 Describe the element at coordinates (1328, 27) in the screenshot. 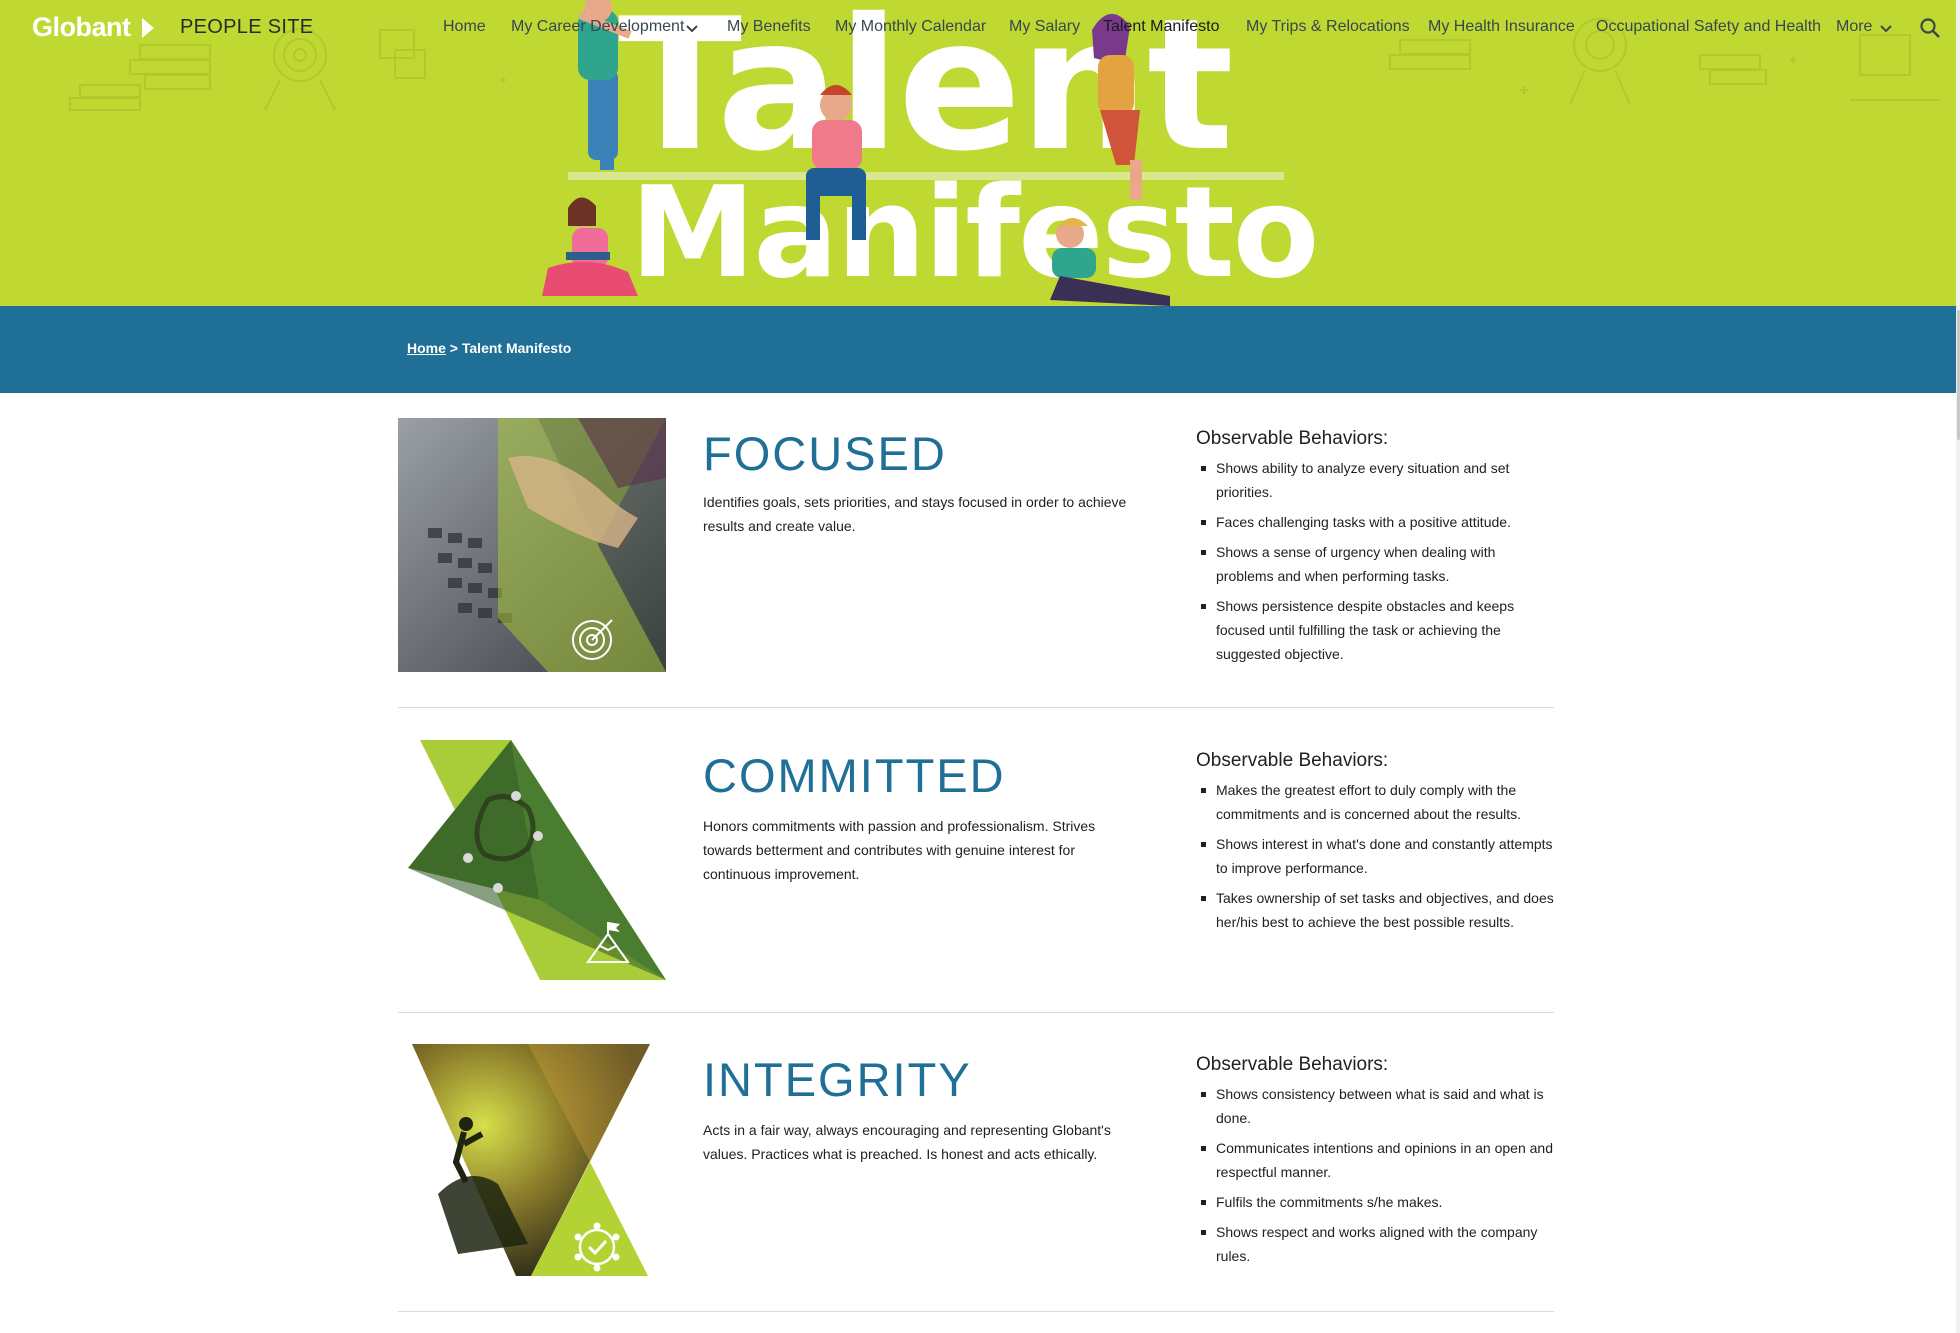

I see `nav-item-trips-relocations: My Trips & Relocations` at that location.